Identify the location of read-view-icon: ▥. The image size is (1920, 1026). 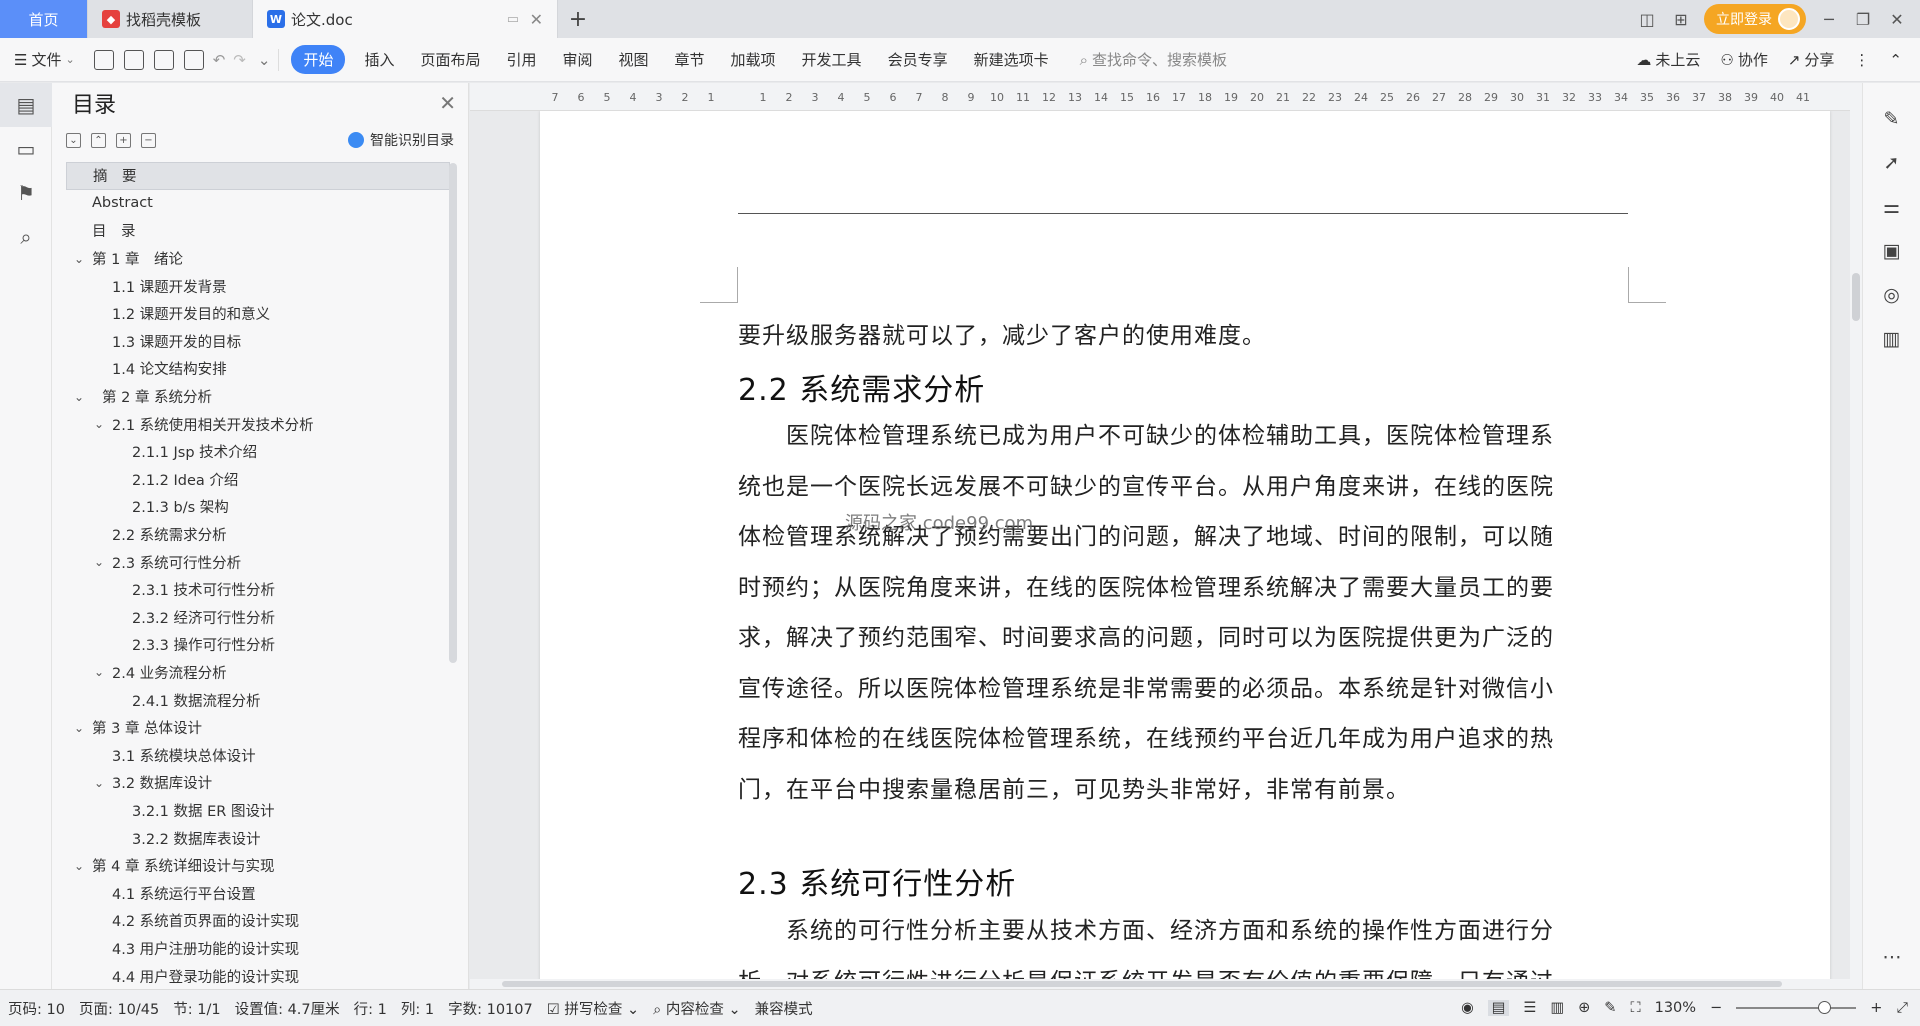
(1557, 1008).